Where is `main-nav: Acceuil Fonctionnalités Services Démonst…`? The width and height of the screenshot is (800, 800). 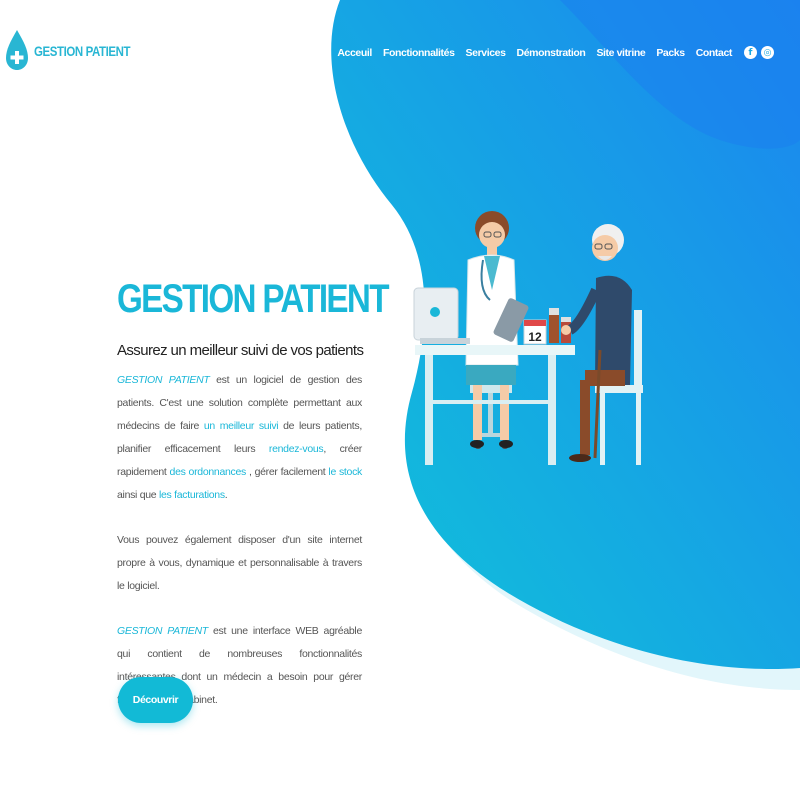 main-nav: Acceuil Fonctionnalités Services Démonst… is located at coordinates (550, 52).